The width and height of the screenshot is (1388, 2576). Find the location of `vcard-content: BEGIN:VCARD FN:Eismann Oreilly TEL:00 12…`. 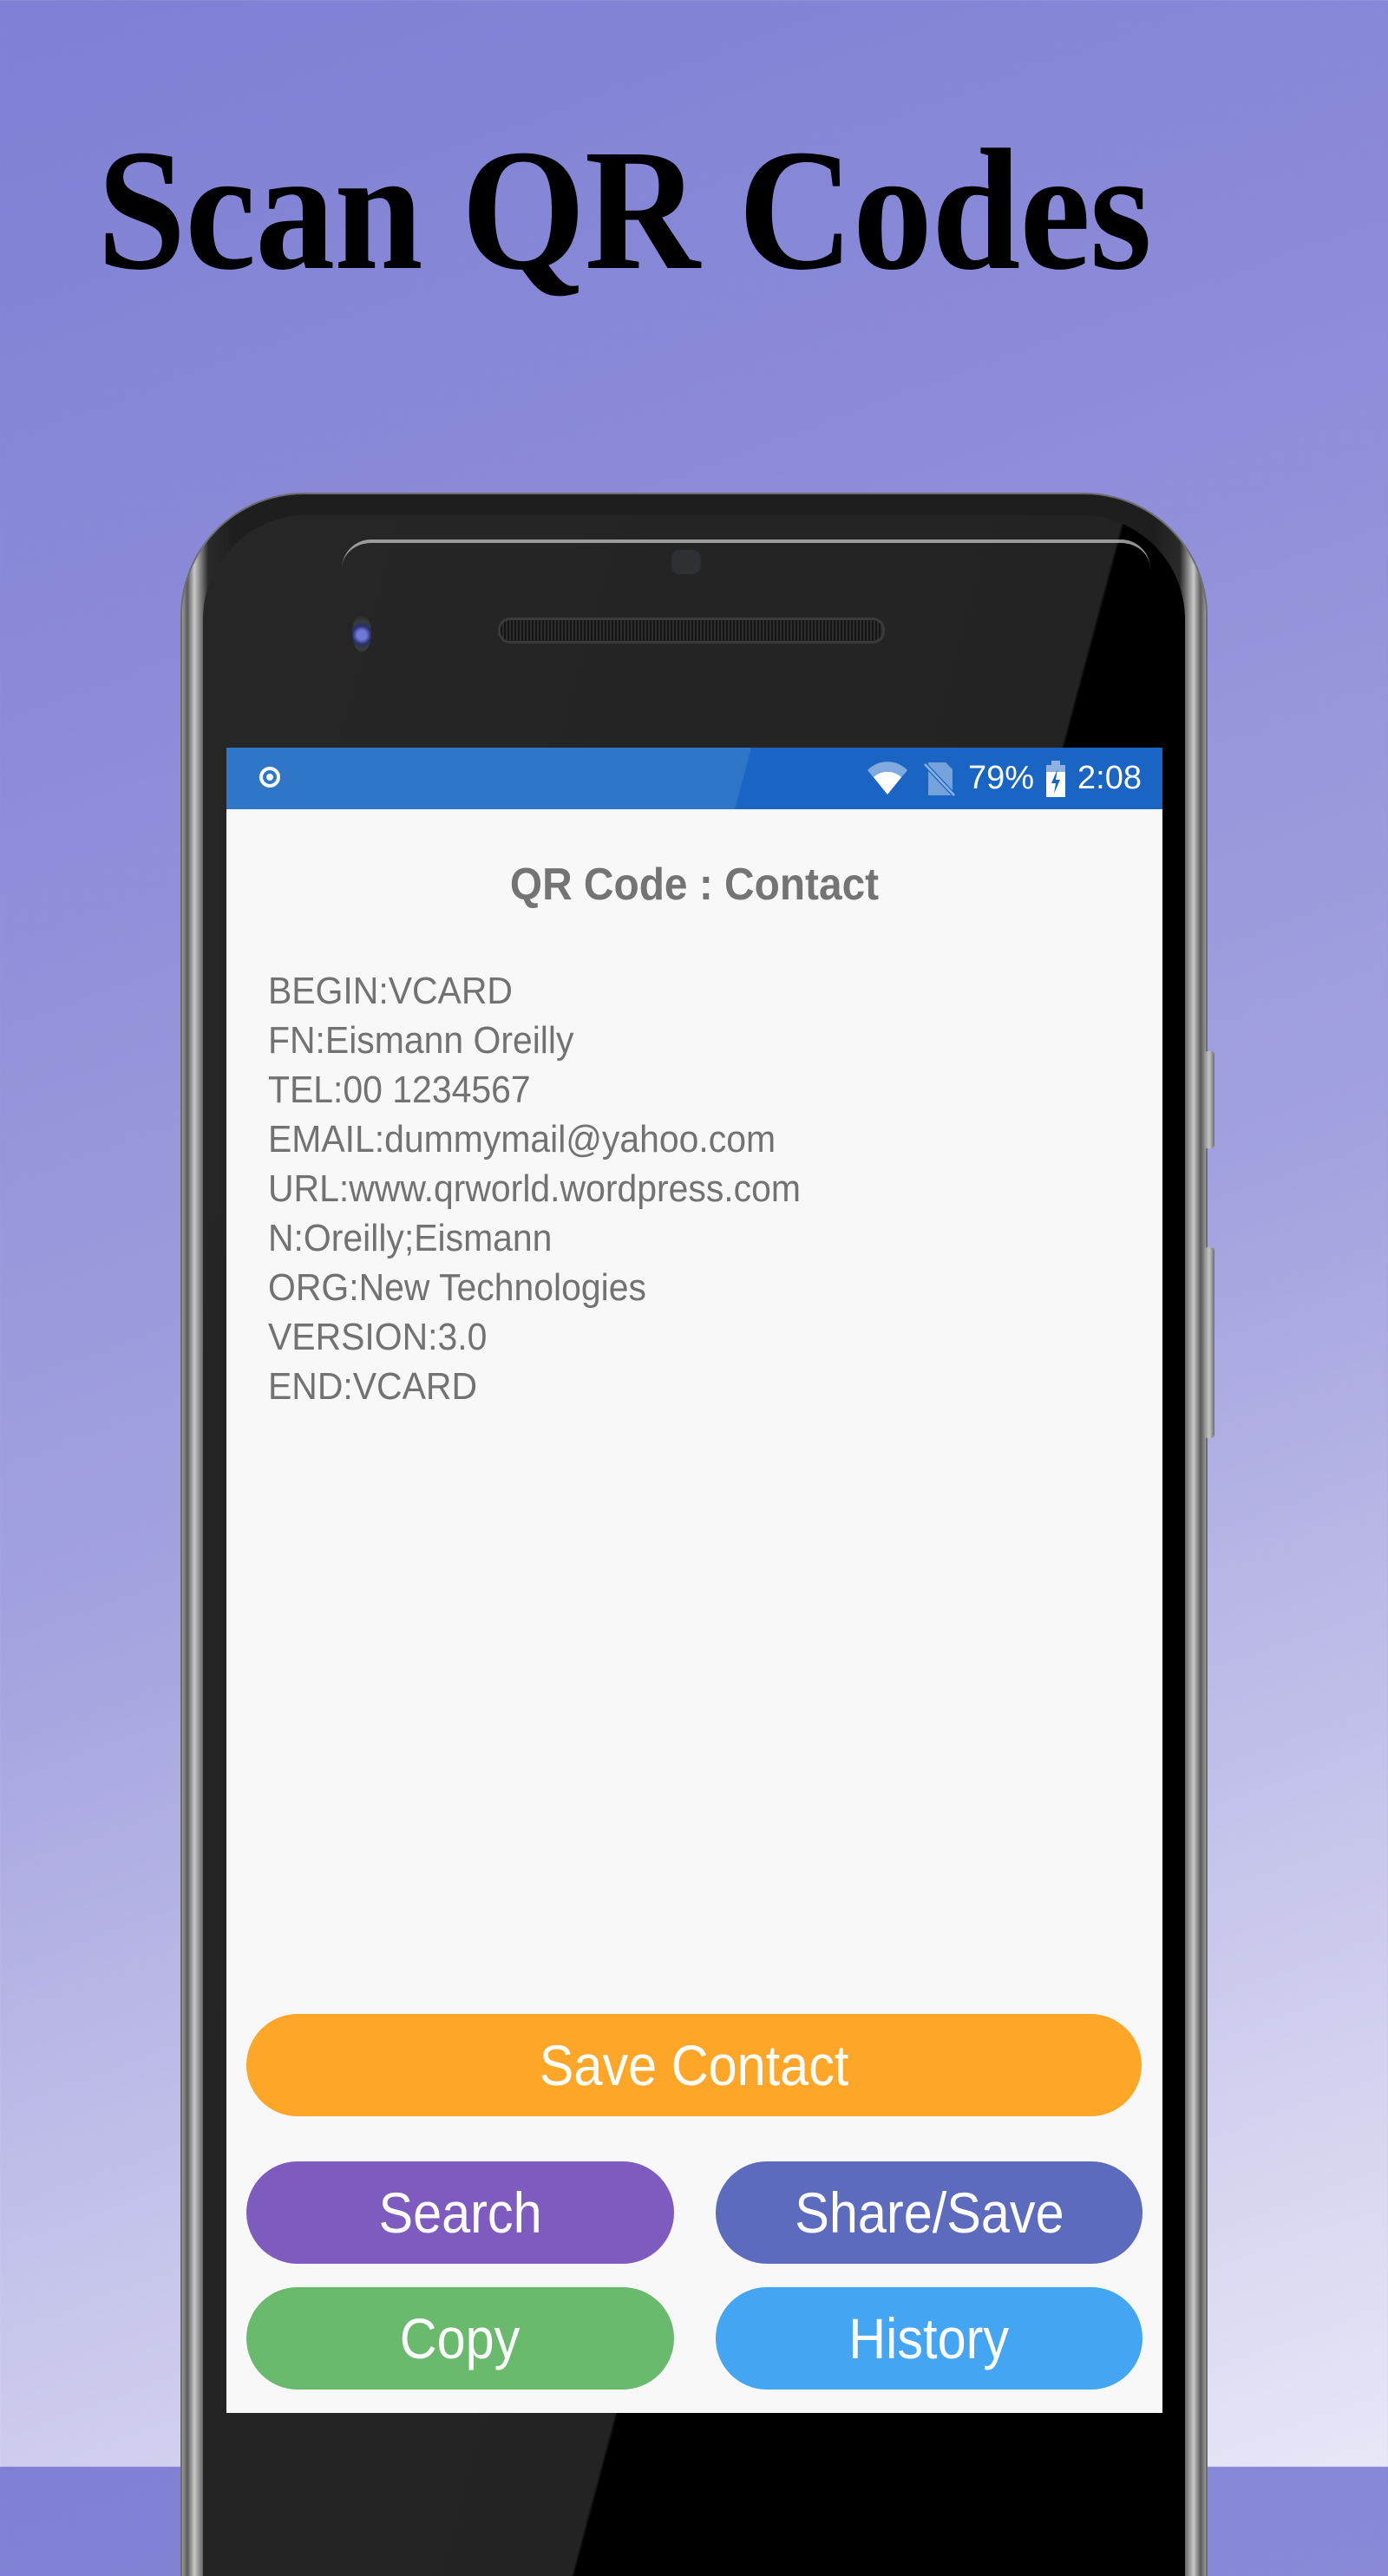

vcard-content: BEGIN:VCARD FN:Eismann Oreilly TEL:00 12… is located at coordinates (535, 1188).